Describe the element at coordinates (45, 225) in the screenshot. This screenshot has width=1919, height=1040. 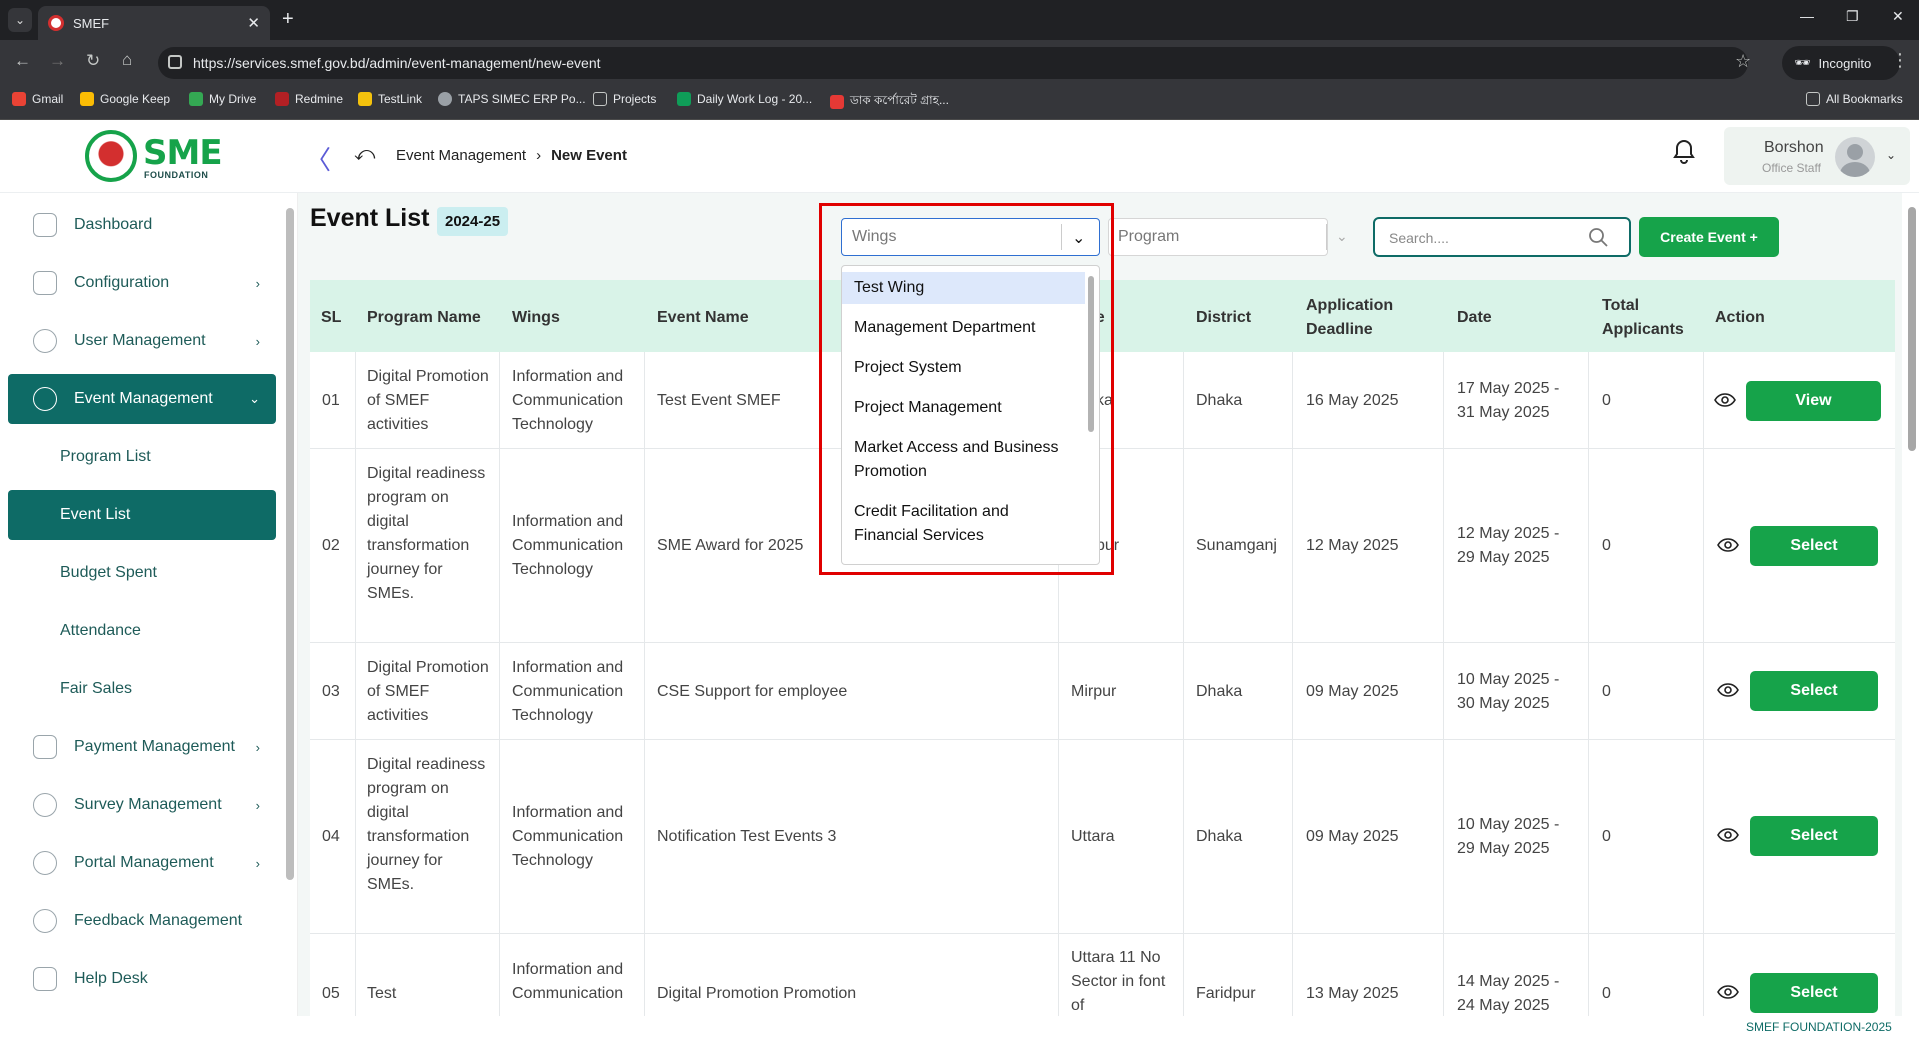
I see `dashboard-icon` at that location.